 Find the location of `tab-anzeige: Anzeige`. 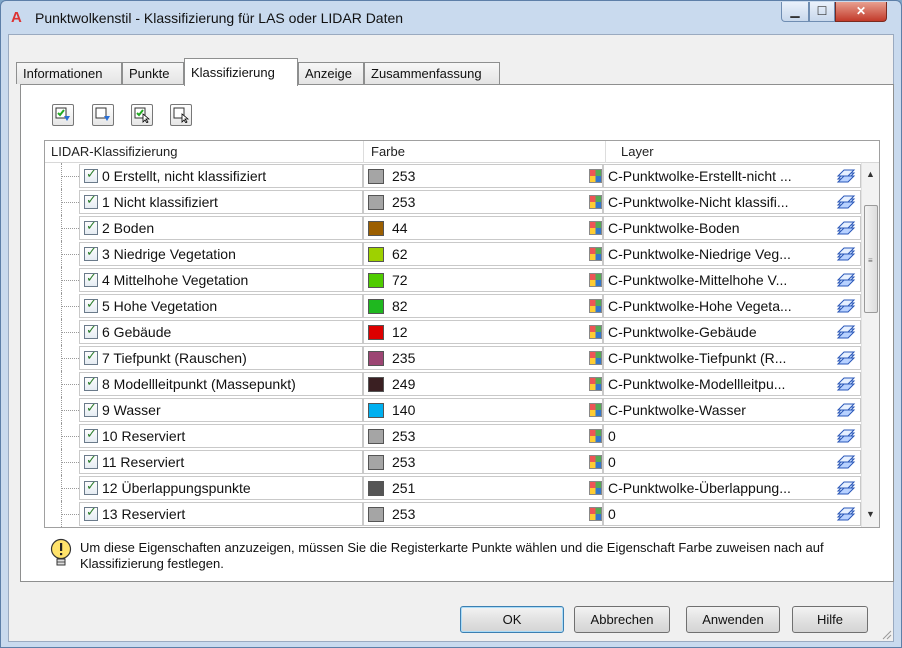

tab-anzeige: Anzeige is located at coordinates (331, 73).